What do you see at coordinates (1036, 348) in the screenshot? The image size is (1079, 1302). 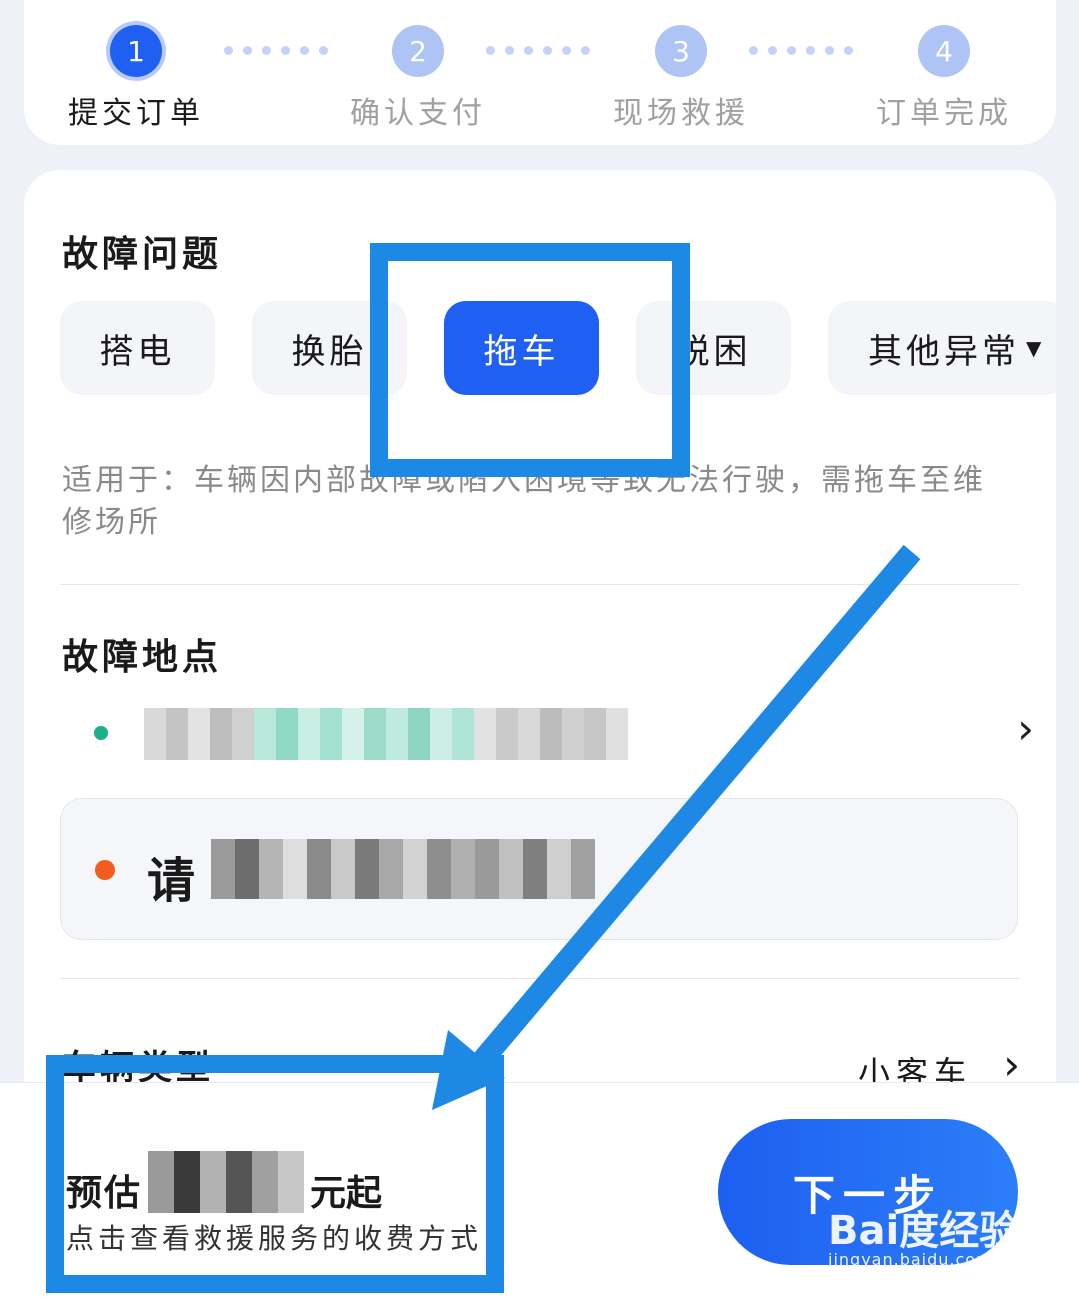 I see `caret-down-icon: ▼` at bounding box center [1036, 348].